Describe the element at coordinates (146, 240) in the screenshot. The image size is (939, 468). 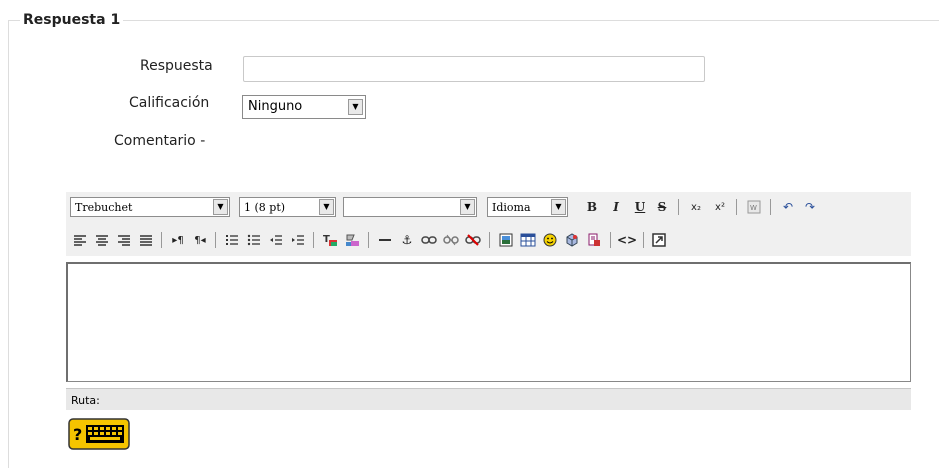
I see `justify-icon` at that location.